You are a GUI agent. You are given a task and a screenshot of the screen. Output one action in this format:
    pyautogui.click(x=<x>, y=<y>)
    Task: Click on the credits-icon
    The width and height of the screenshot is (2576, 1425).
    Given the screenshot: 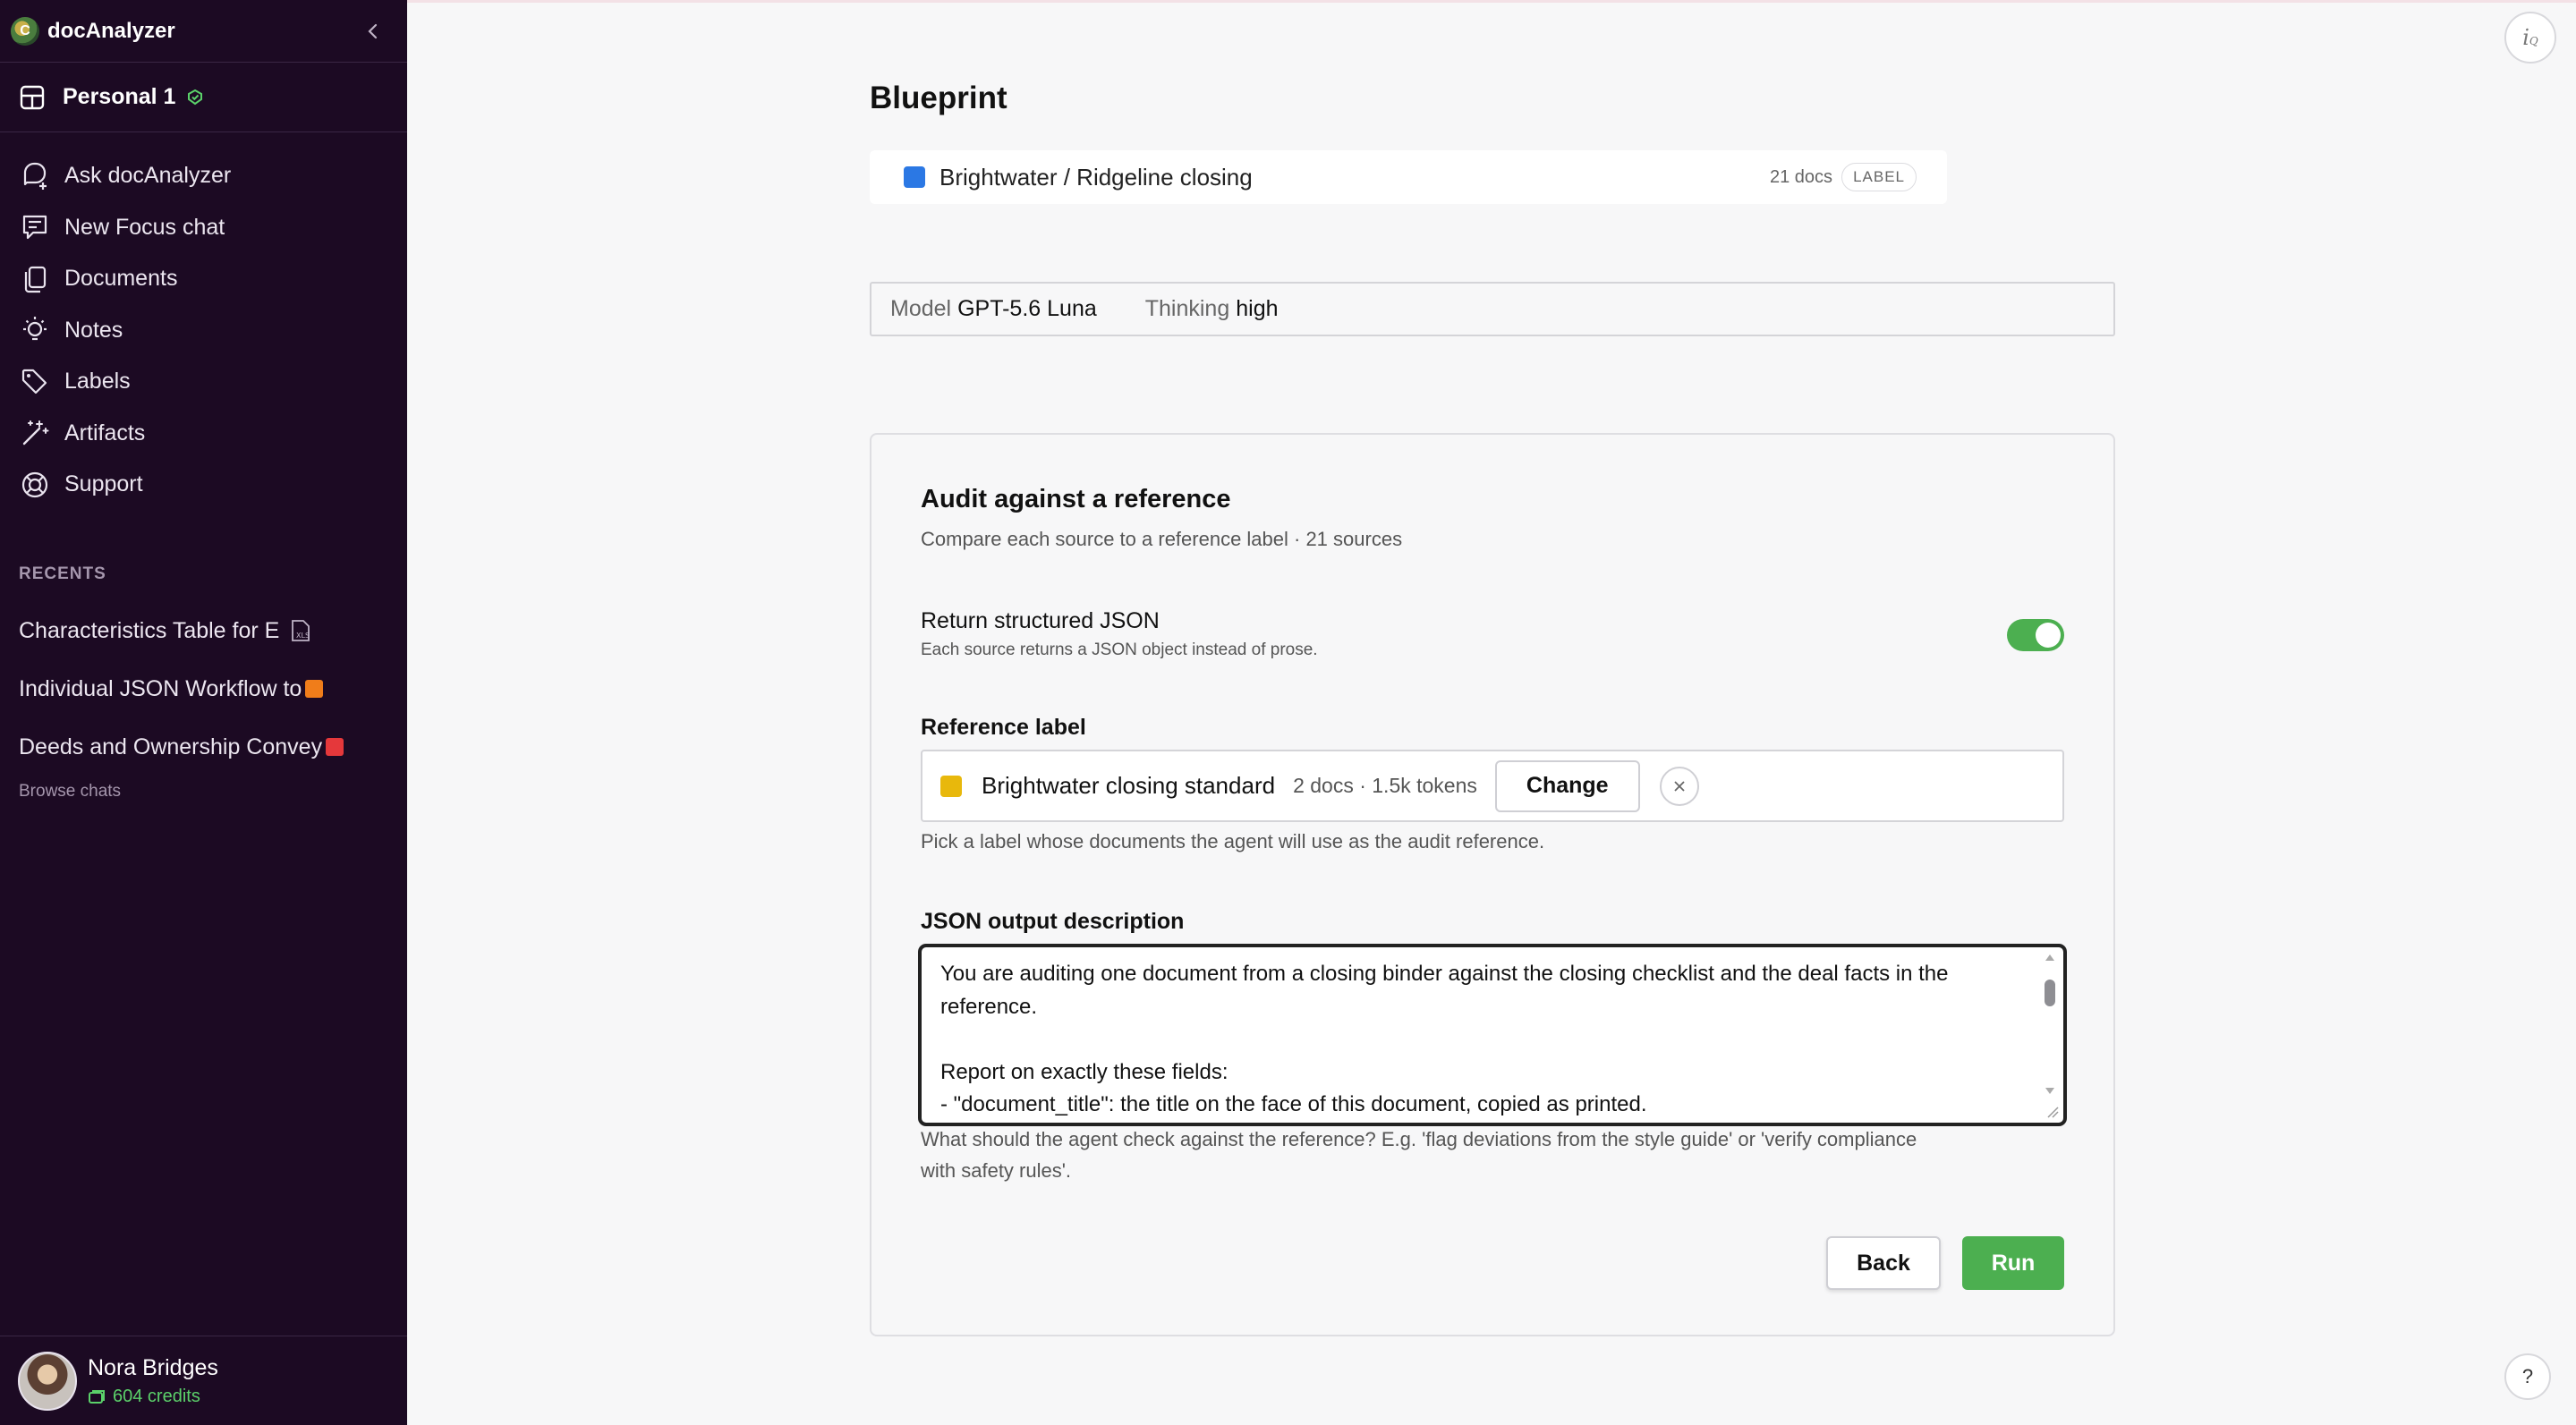 What is the action you would take?
    pyautogui.click(x=97, y=1397)
    